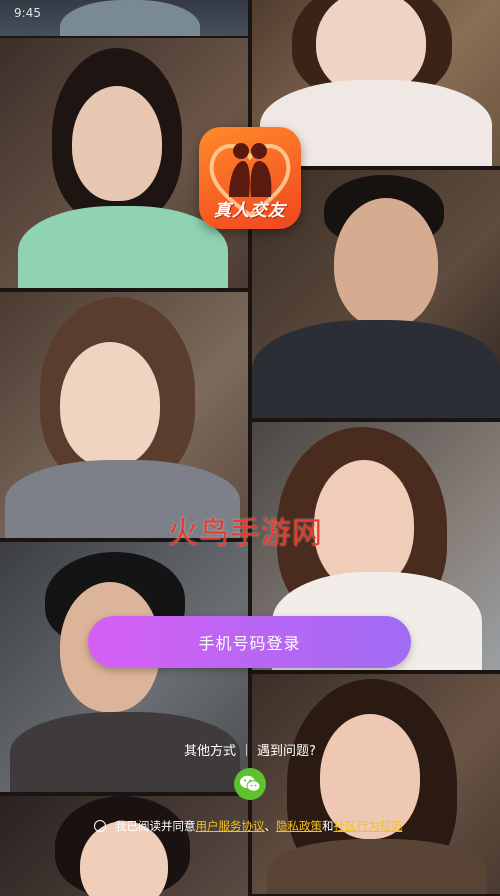 The height and width of the screenshot is (896, 500). Describe the element at coordinates (250, 749) in the screenshot. I see `alternate-options-row: 其他方式 遇到问题?` at that location.